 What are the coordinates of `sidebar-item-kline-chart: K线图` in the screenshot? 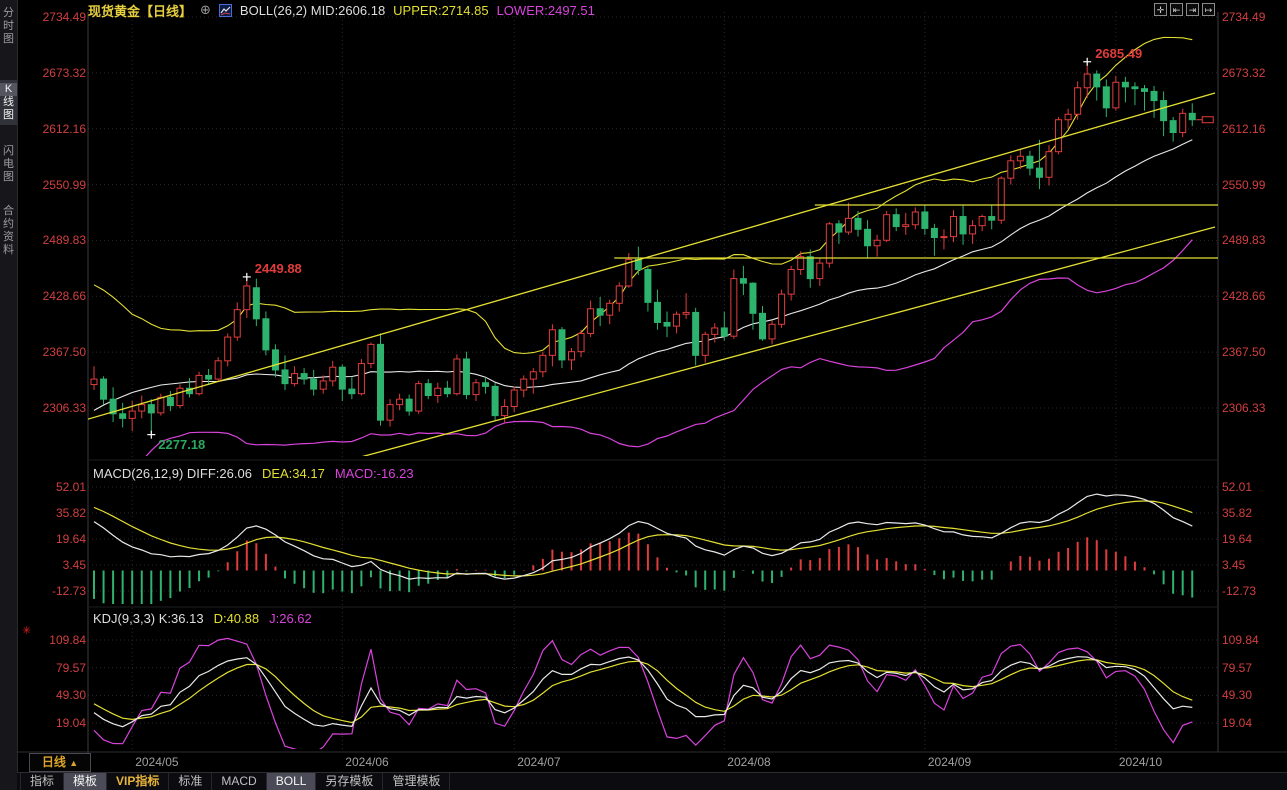 It's located at (8, 102).